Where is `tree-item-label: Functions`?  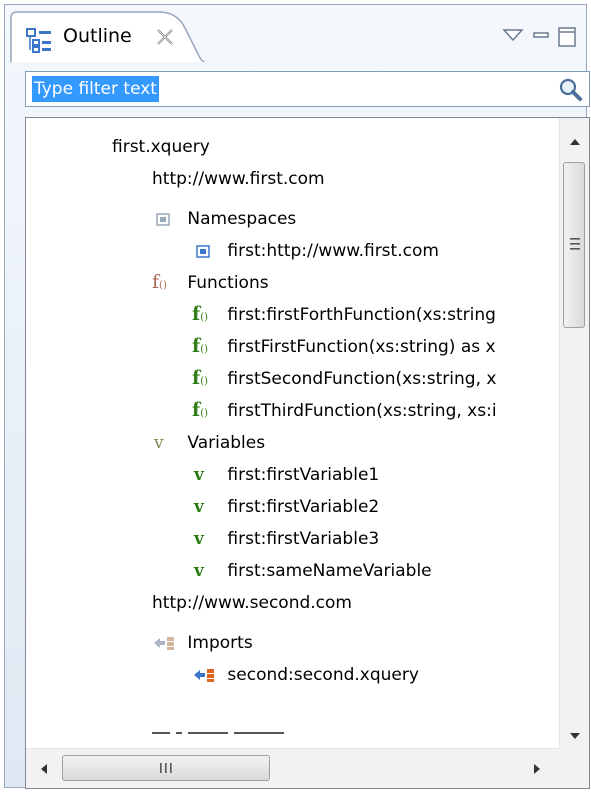
tree-item-label: Functions is located at coordinates (228, 283).